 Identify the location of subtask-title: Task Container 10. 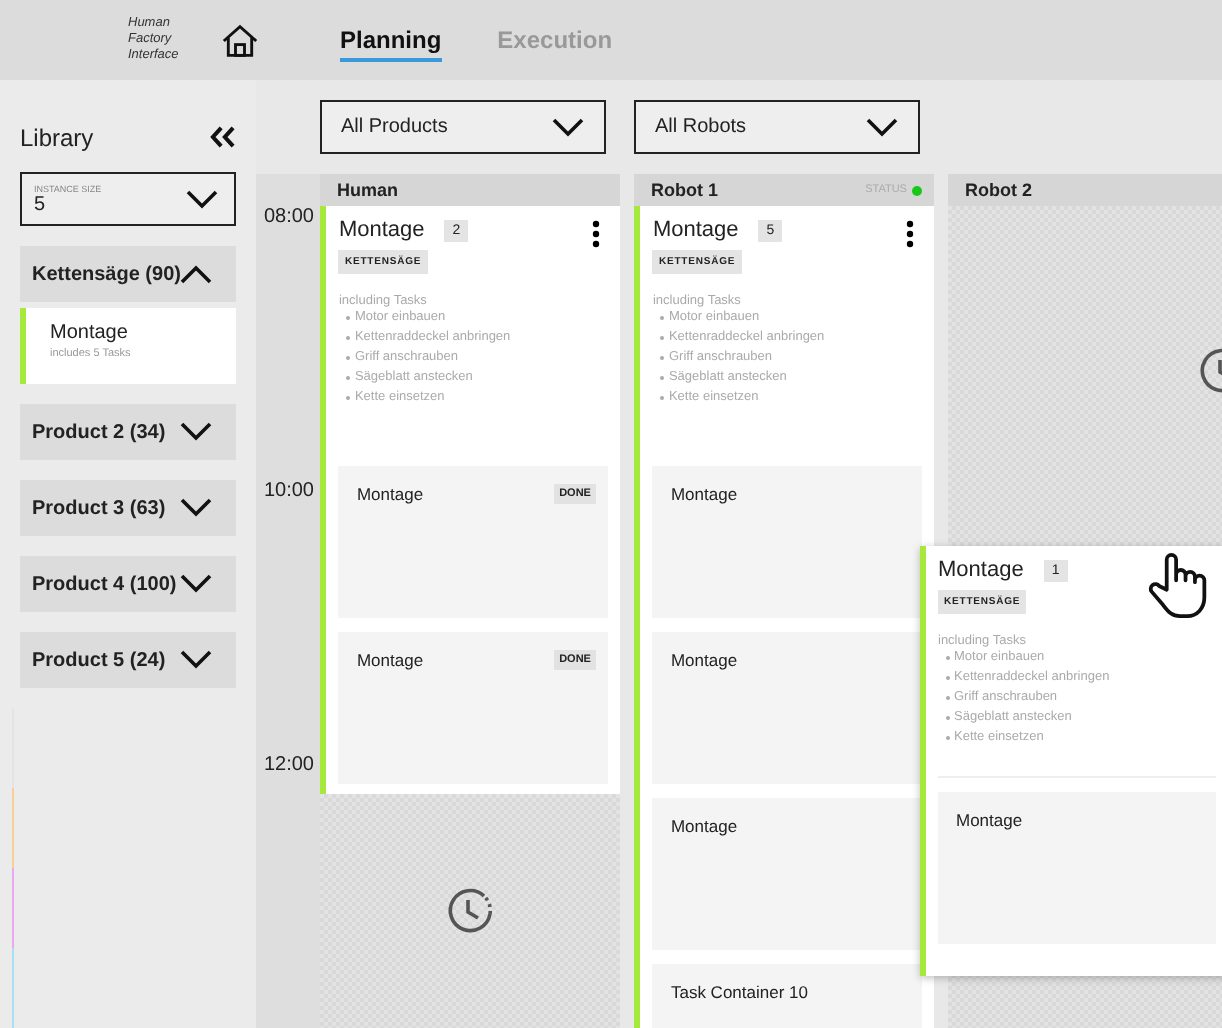
(739, 992).